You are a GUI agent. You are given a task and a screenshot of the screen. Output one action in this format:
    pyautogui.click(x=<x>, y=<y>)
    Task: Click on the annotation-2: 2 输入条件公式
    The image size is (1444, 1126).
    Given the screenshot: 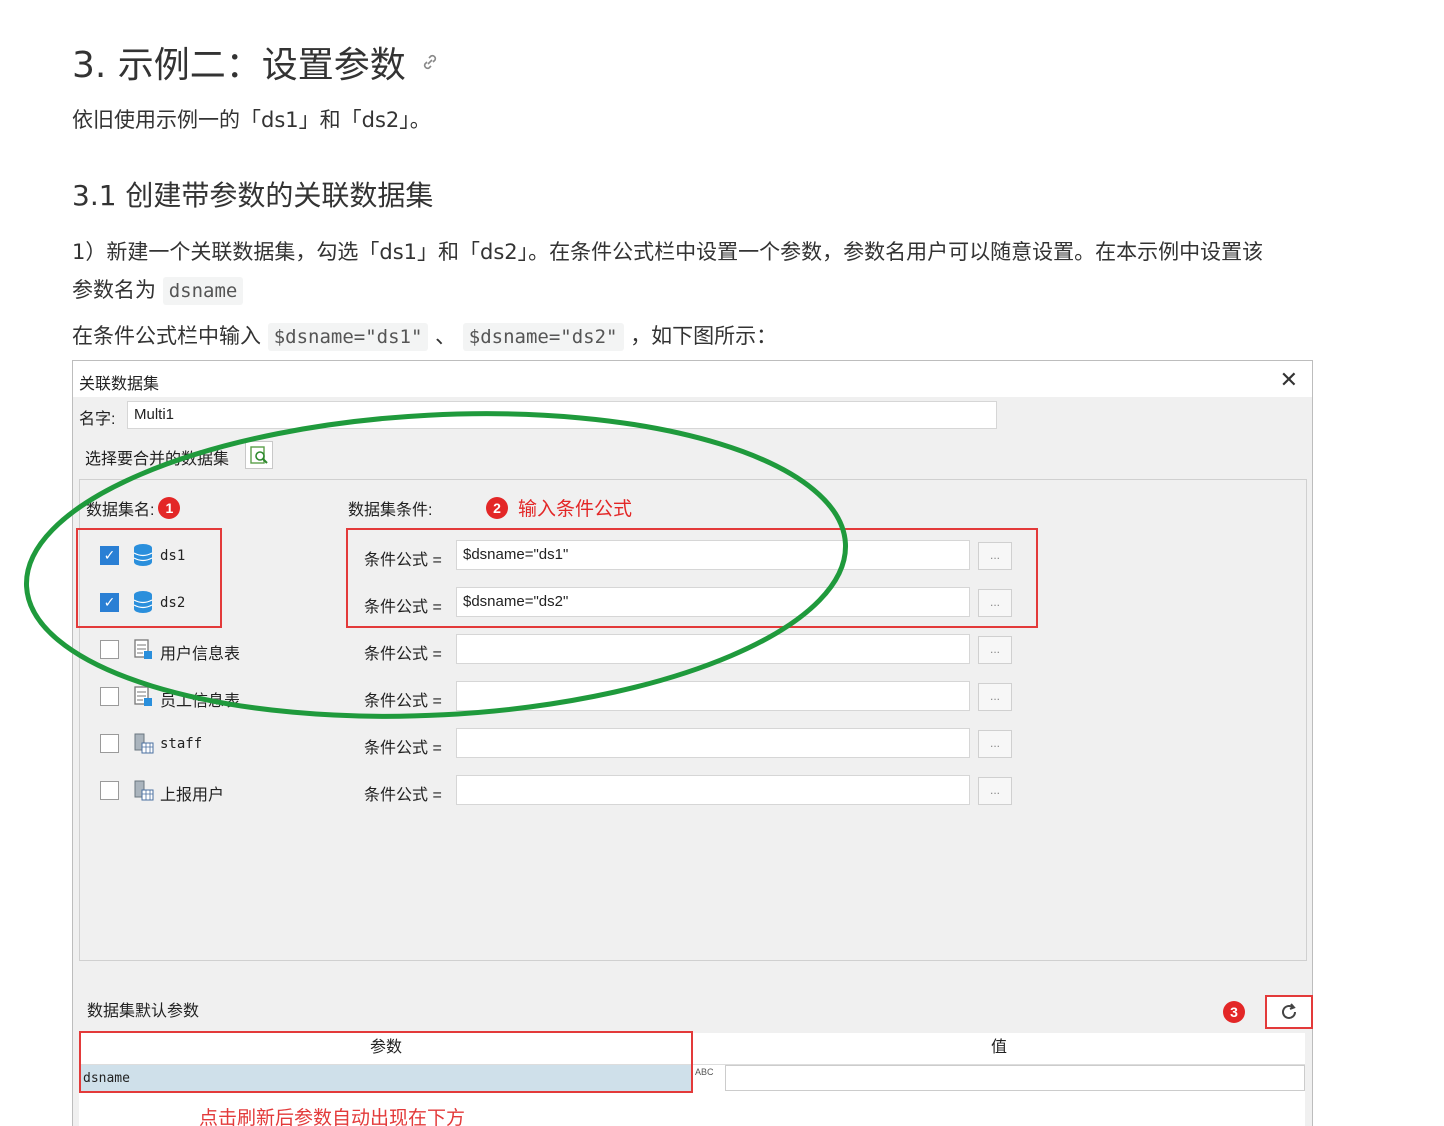 What is the action you would take?
    pyautogui.click(x=559, y=507)
    